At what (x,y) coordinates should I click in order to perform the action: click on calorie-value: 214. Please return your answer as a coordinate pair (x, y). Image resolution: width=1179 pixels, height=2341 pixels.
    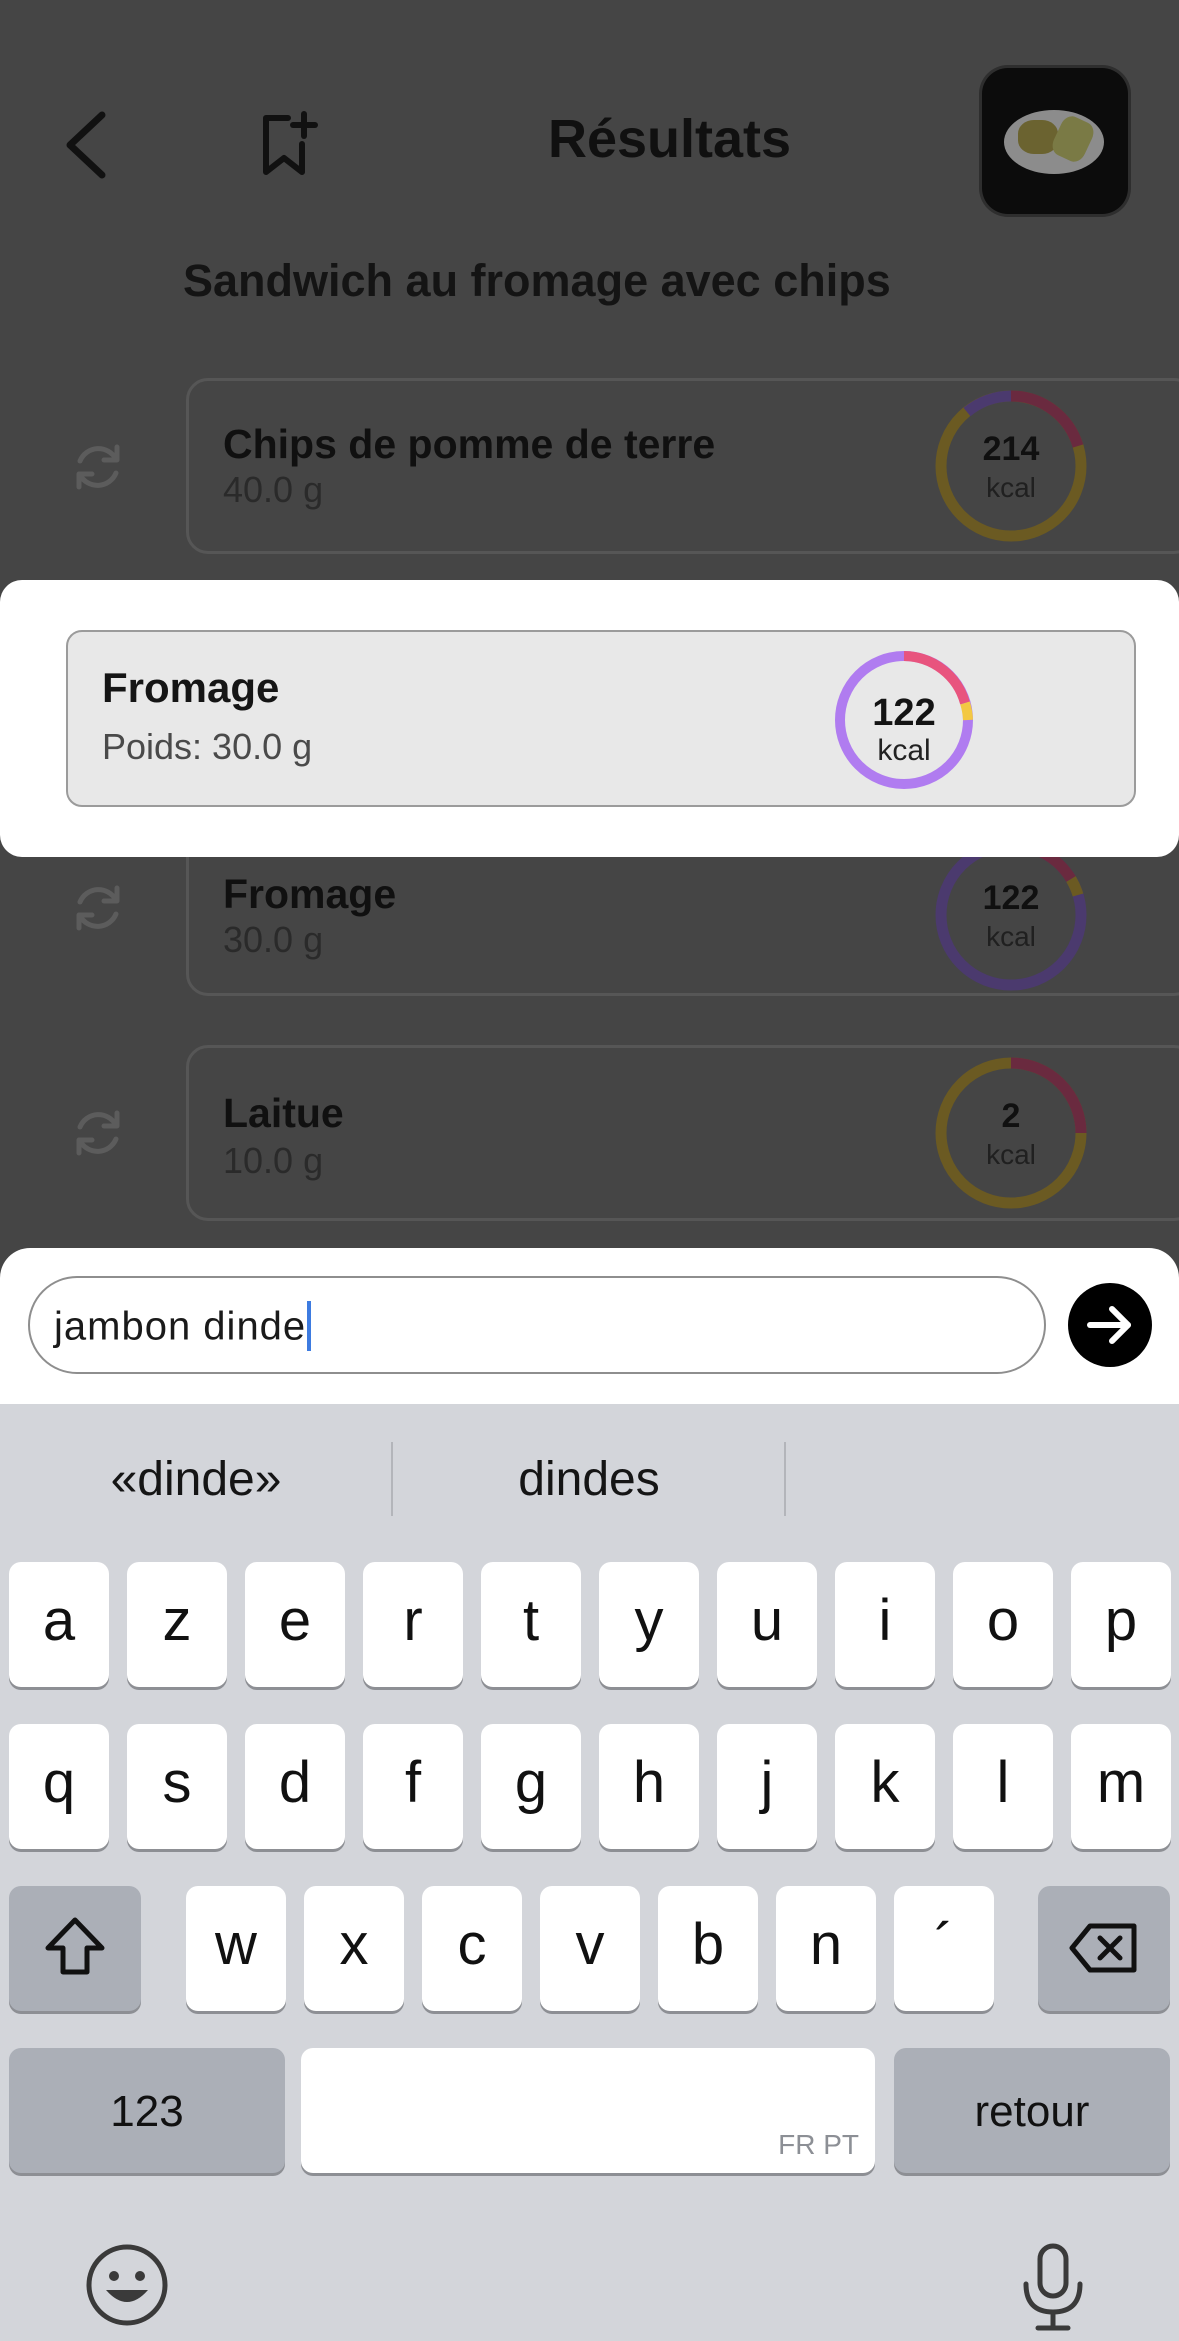
    Looking at the image, I should click on (1011, 449).